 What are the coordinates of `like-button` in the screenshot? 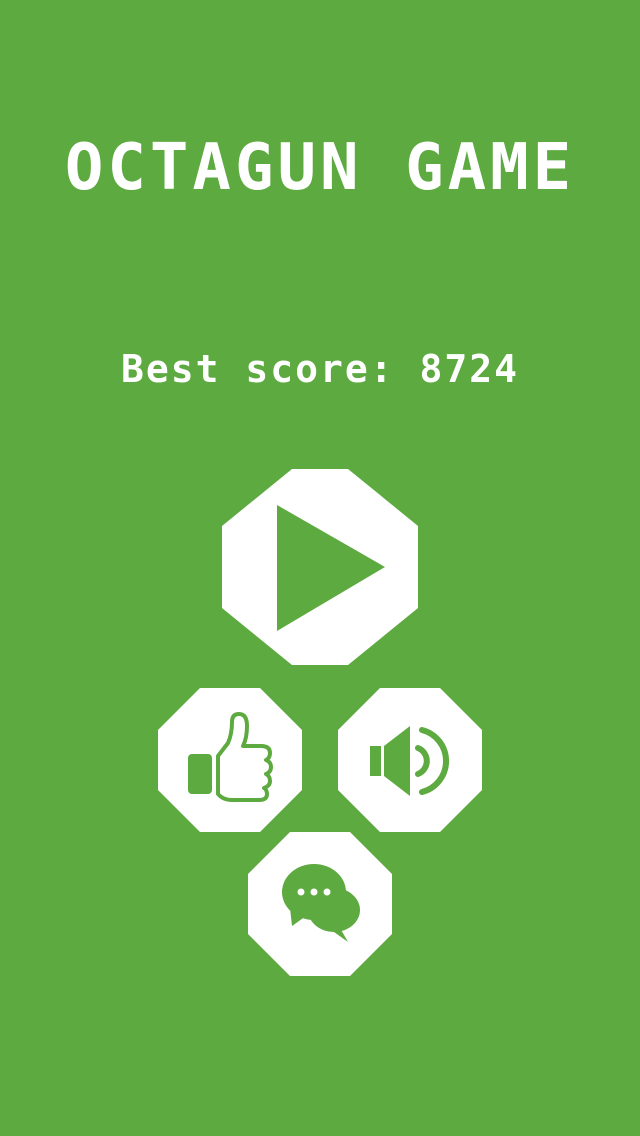 It's located at (230, 760).